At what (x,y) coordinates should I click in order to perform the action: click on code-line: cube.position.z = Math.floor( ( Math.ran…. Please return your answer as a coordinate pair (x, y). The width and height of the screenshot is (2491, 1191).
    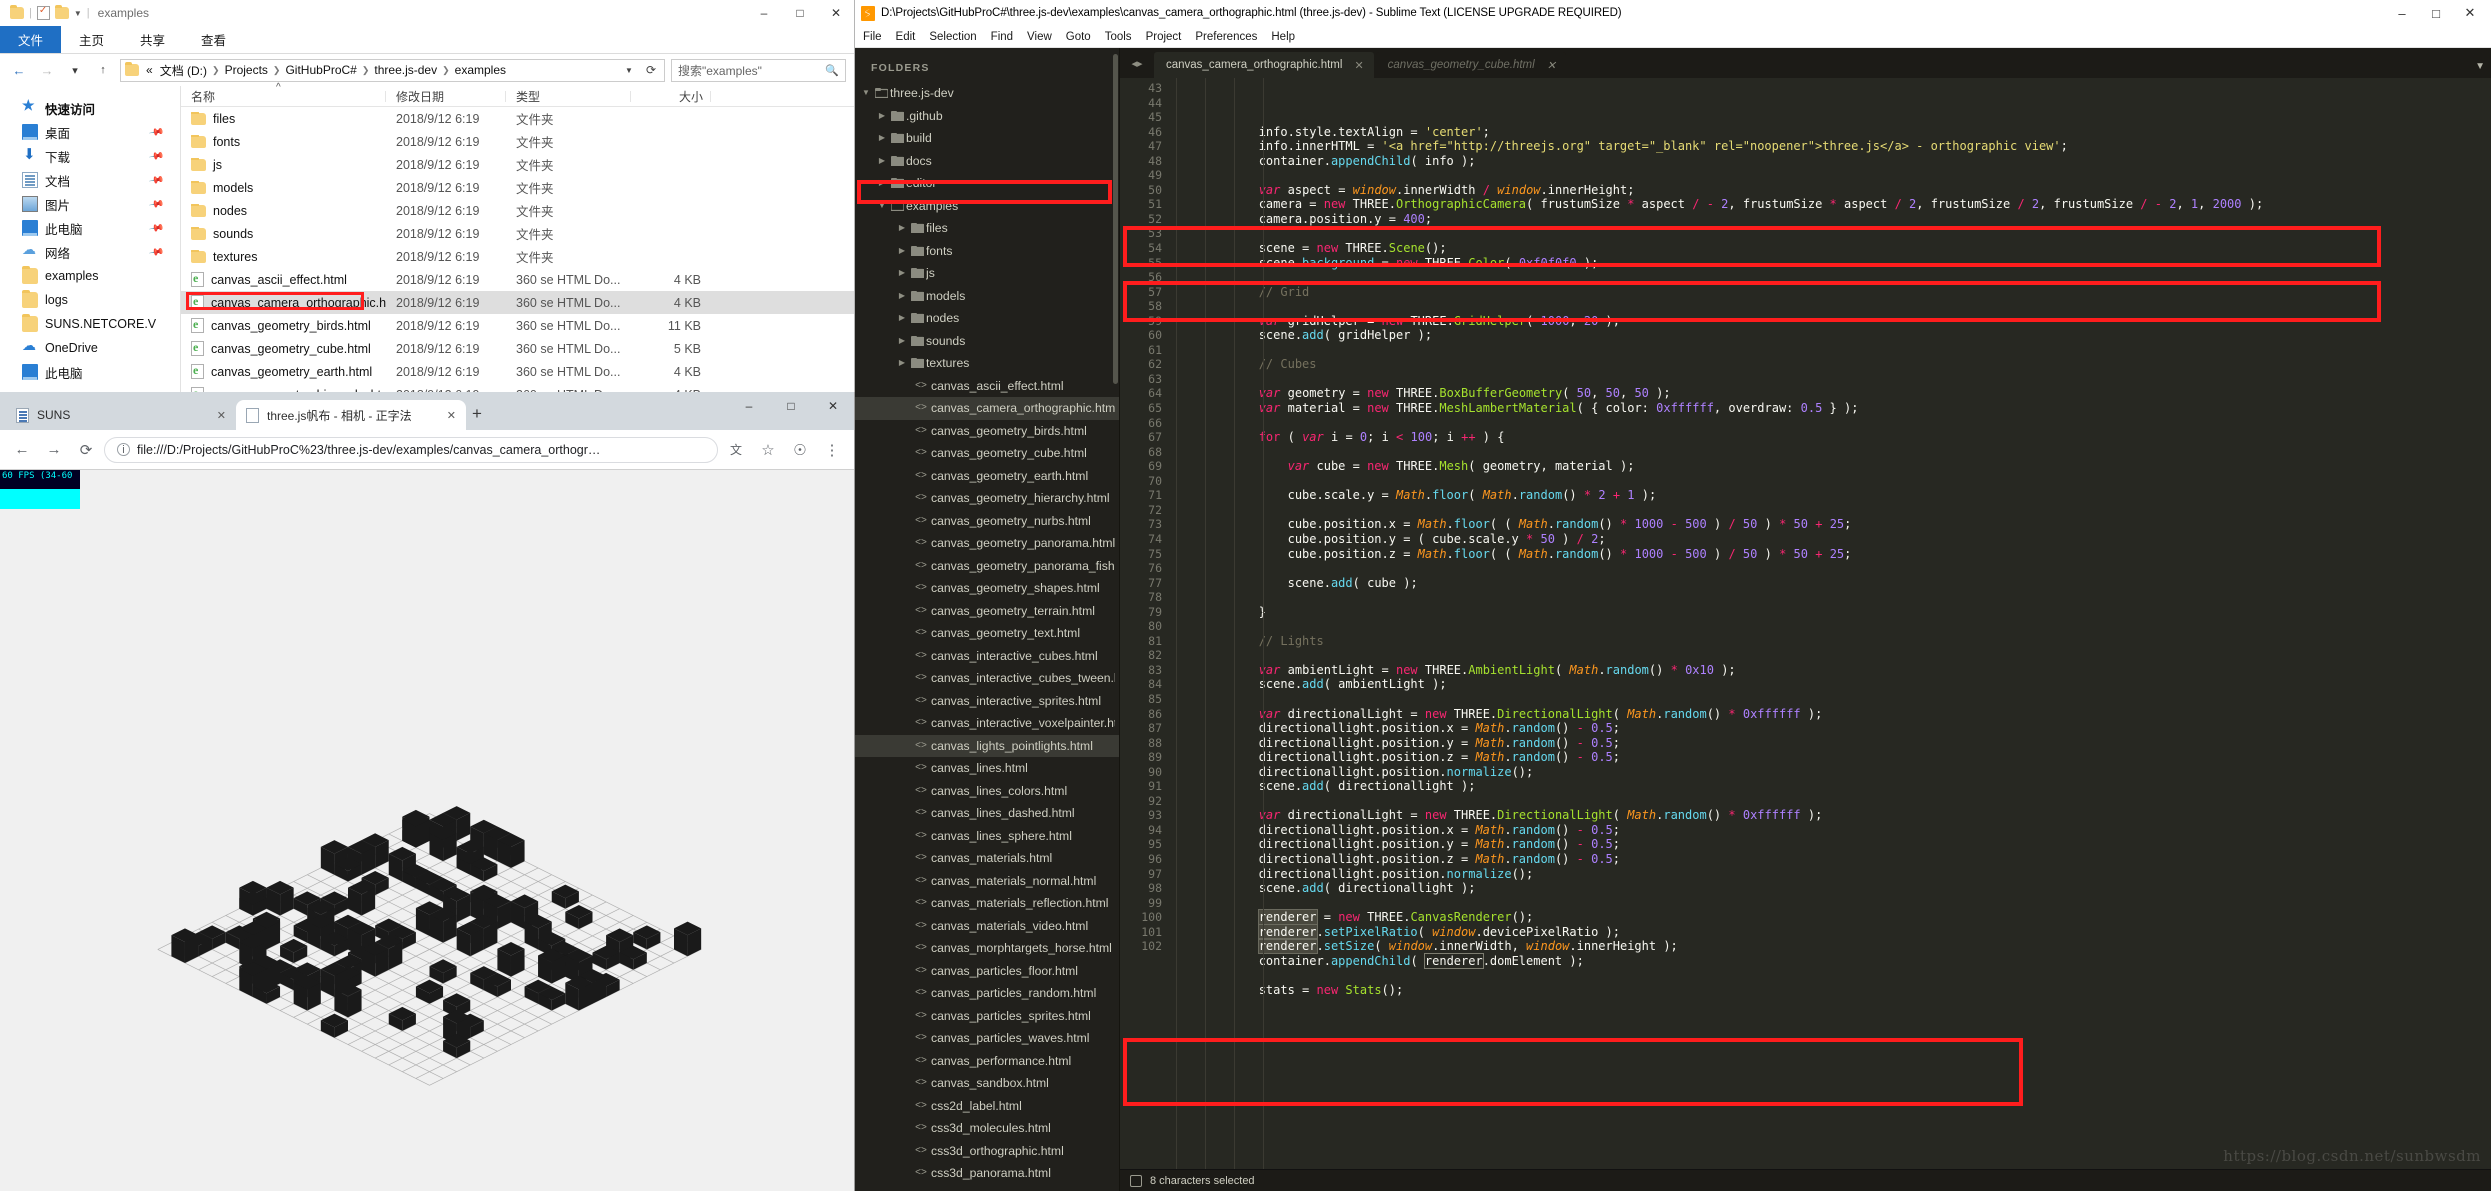
    Looking at the image, I should click on (1831, 554).